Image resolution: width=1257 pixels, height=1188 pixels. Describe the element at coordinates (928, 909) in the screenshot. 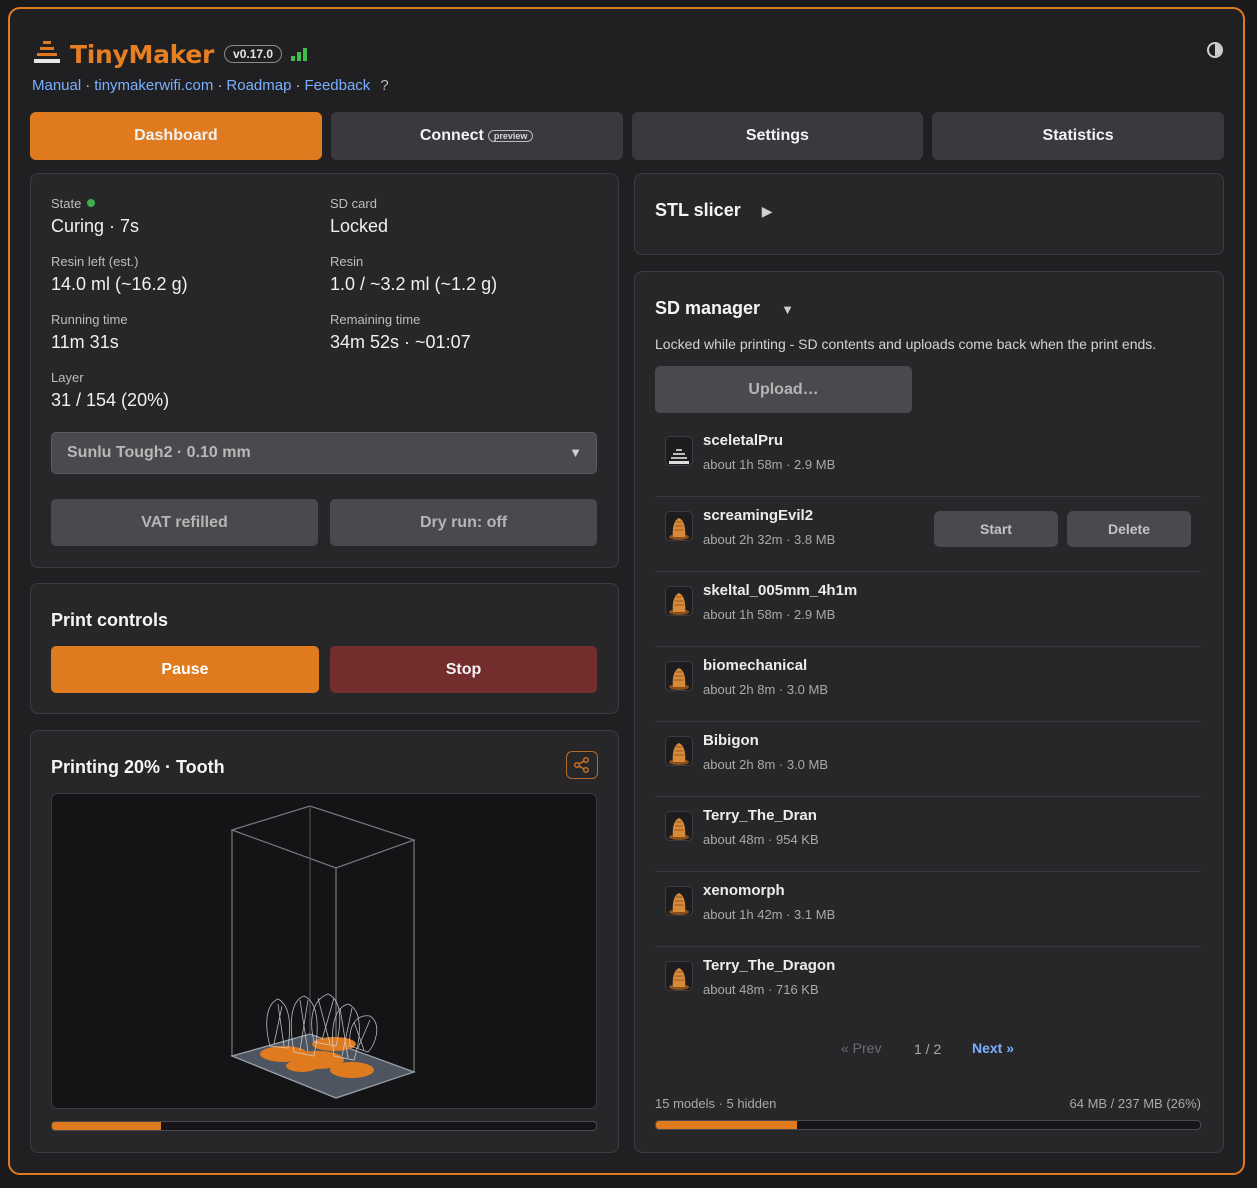

I see `file-row: xenomorph about 1h 42m · 3.1 MB` at that location.